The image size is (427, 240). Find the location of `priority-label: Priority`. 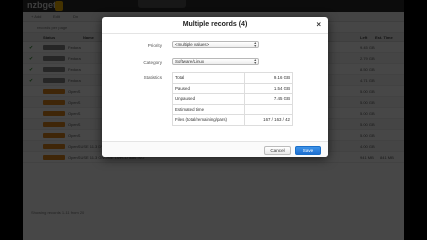

priority-label: Priority is located at coordinates (154, 45).